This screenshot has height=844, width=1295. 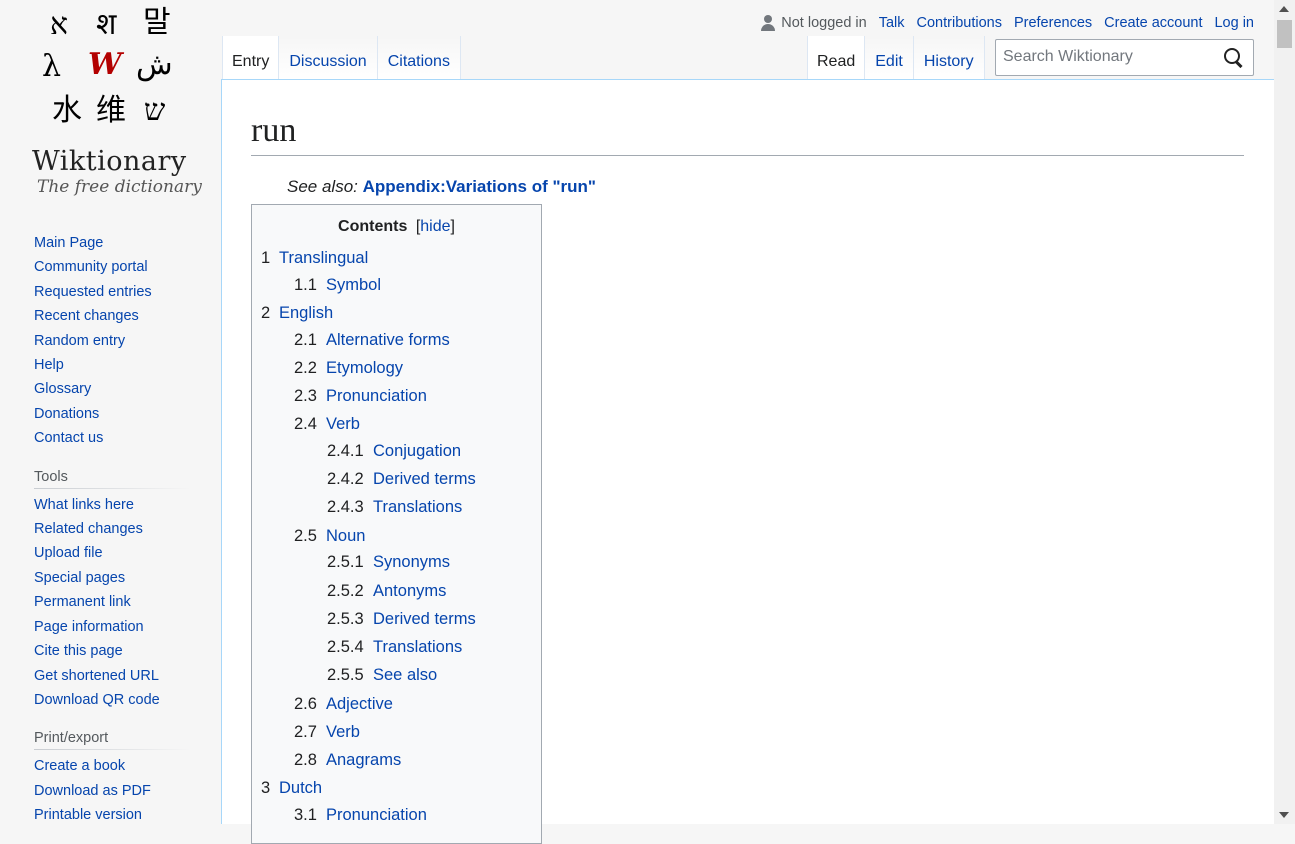 I want to click on toc-link-adjective: Adjective, so click(x=359, y=704).